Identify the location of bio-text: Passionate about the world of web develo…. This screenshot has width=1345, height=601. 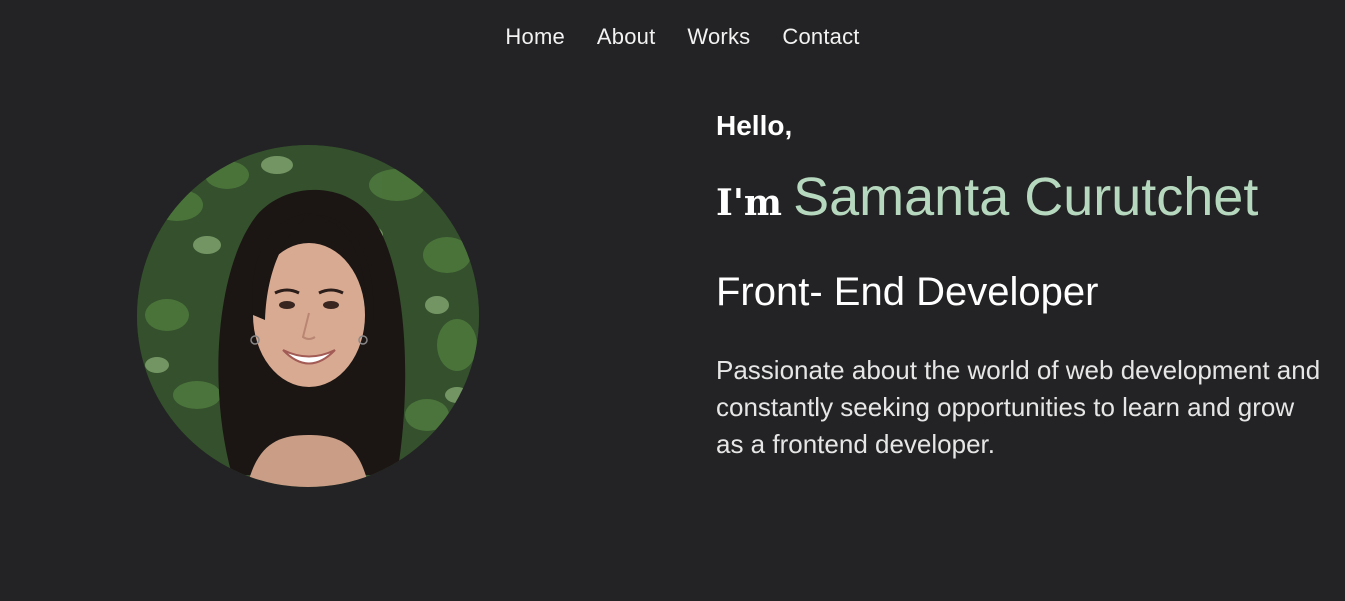
(1018, 407).